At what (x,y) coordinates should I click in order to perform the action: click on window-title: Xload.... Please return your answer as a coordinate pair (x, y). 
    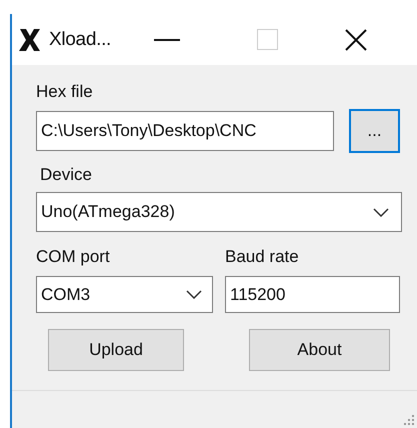
    Looking at the image, I should click on (80, 39).